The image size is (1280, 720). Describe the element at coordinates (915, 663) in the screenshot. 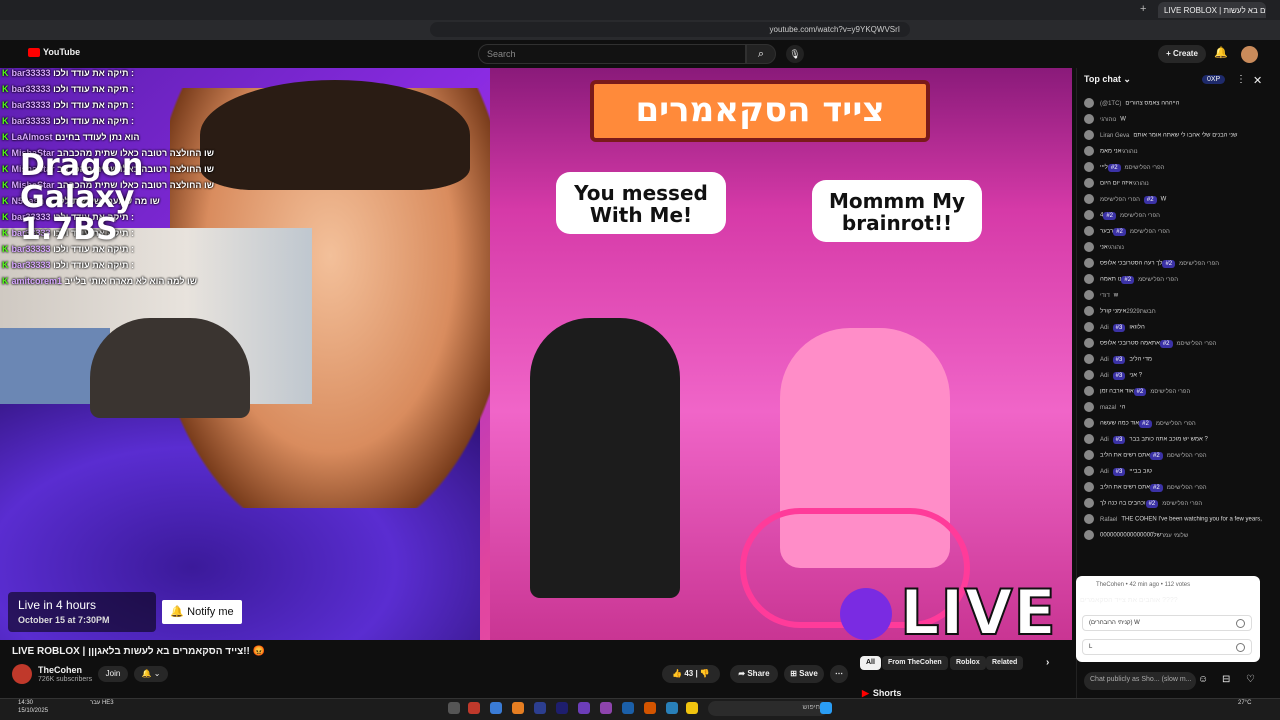

I see `chip-from-channel: From TheCohen` at that location.